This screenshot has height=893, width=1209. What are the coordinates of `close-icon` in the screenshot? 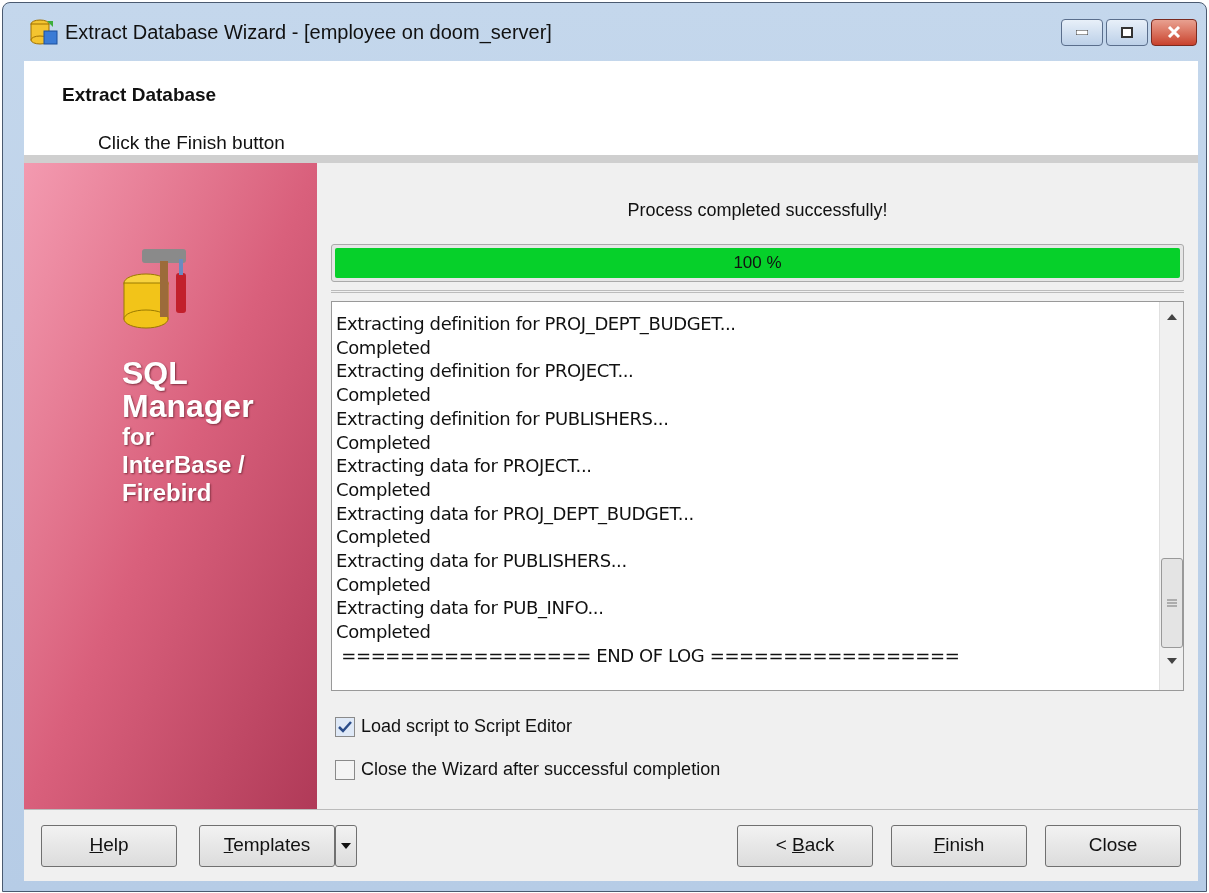 It's located at (1174, 32).